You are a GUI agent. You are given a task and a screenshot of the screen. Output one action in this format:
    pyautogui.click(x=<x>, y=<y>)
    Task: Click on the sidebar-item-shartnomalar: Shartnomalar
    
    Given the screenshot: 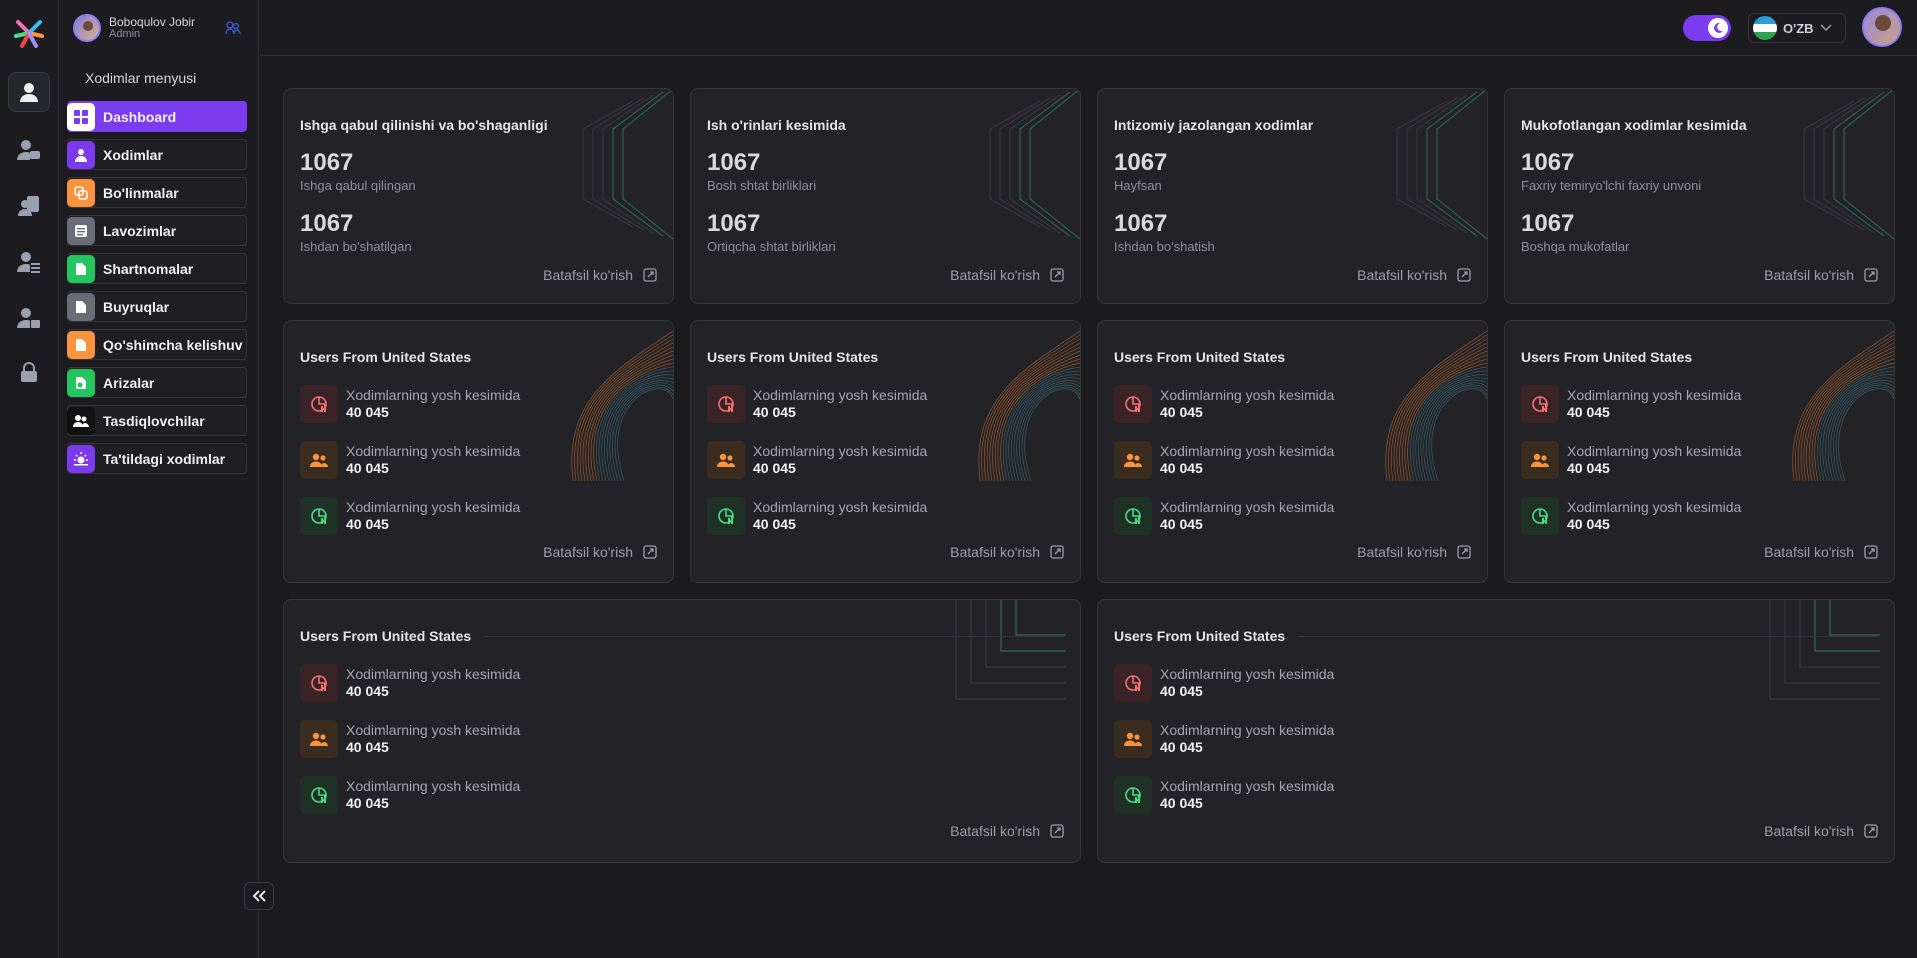 What is the action you would take?
    pyautogui.click(x=157, y=268)
    